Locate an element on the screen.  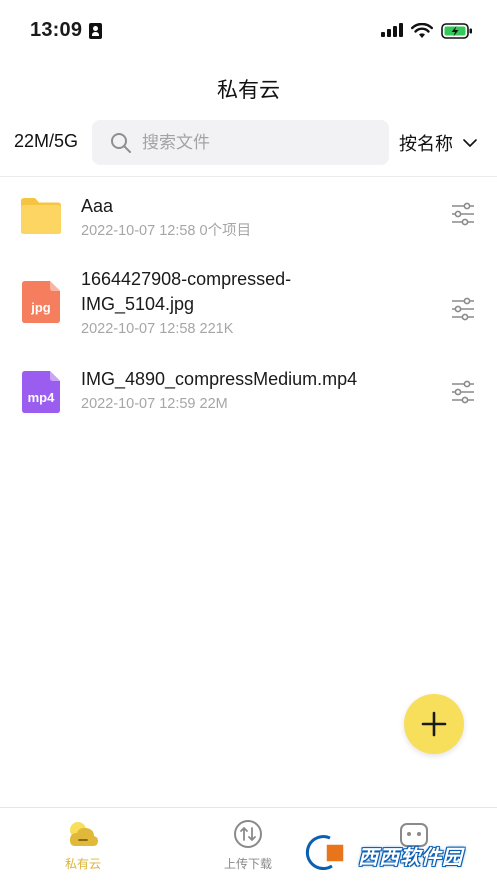
page-title: 私有云 is located at coordinates (248, 90).